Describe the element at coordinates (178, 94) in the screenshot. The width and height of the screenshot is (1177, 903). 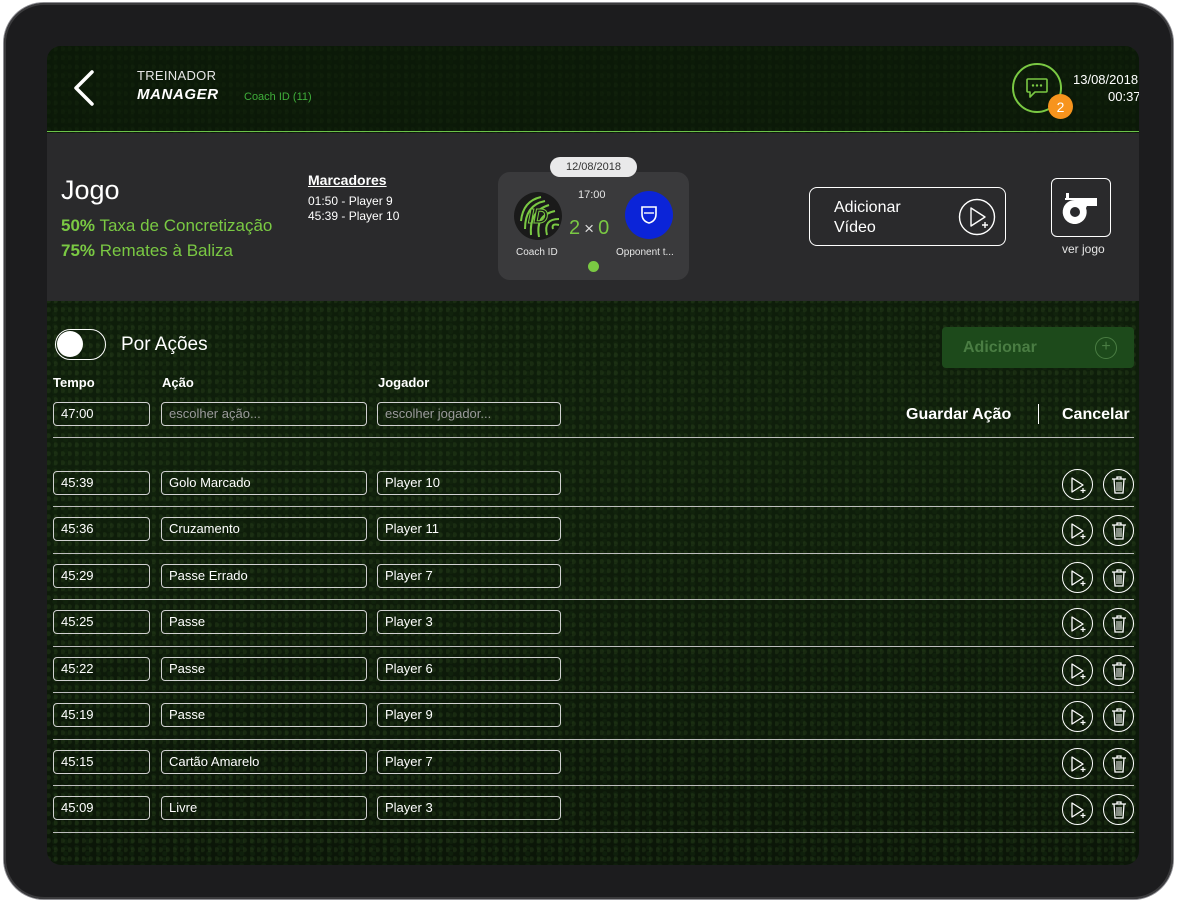
I see `brand-manager: MANAGER` at that location.